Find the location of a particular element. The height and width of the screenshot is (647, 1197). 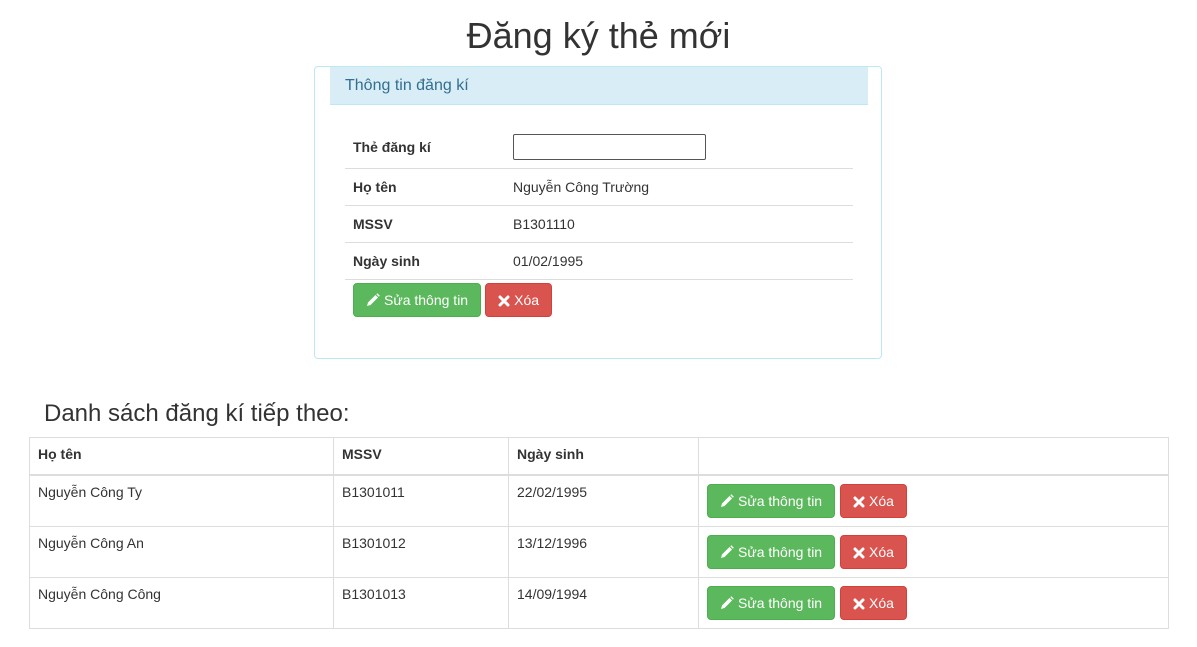

card-label: Thẻ đăng kí is located at coordinates (425, 144).